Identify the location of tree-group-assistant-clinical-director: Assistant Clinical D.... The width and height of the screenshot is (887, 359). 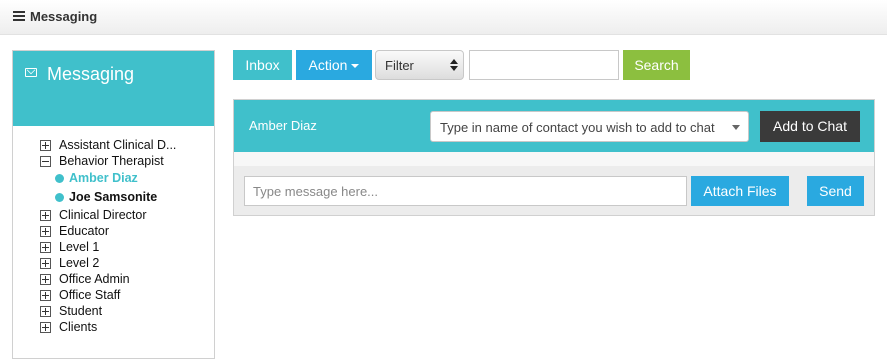
(127, 145).